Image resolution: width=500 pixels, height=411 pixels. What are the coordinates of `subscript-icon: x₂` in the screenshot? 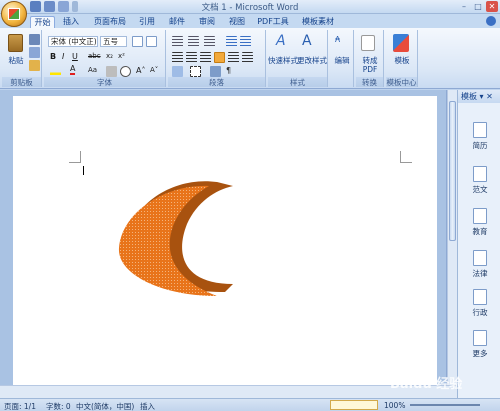 It's located at (109, 56).